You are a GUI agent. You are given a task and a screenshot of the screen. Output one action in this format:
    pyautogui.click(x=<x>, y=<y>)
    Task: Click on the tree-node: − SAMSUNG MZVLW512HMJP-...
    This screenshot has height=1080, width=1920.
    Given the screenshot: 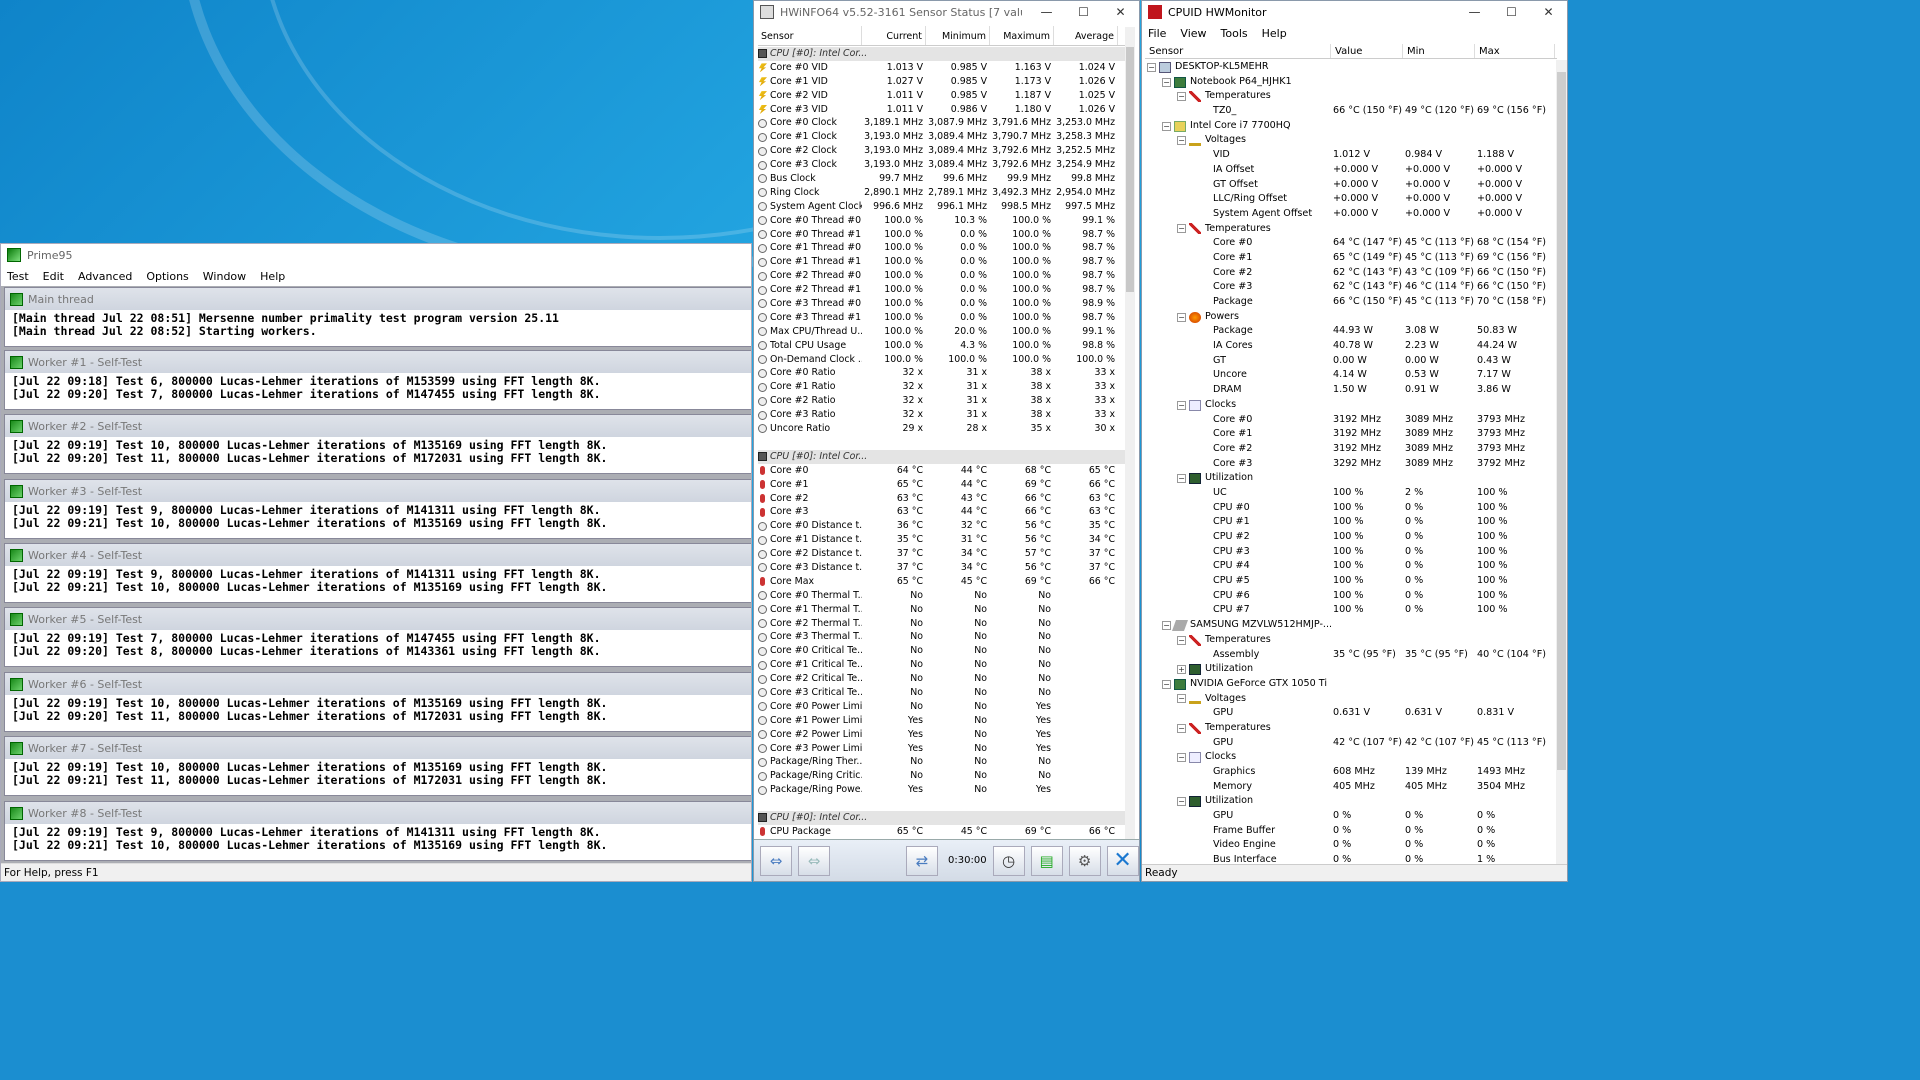 What is the action you would take?
    pyautogui.click(x=1351, y=625)
    